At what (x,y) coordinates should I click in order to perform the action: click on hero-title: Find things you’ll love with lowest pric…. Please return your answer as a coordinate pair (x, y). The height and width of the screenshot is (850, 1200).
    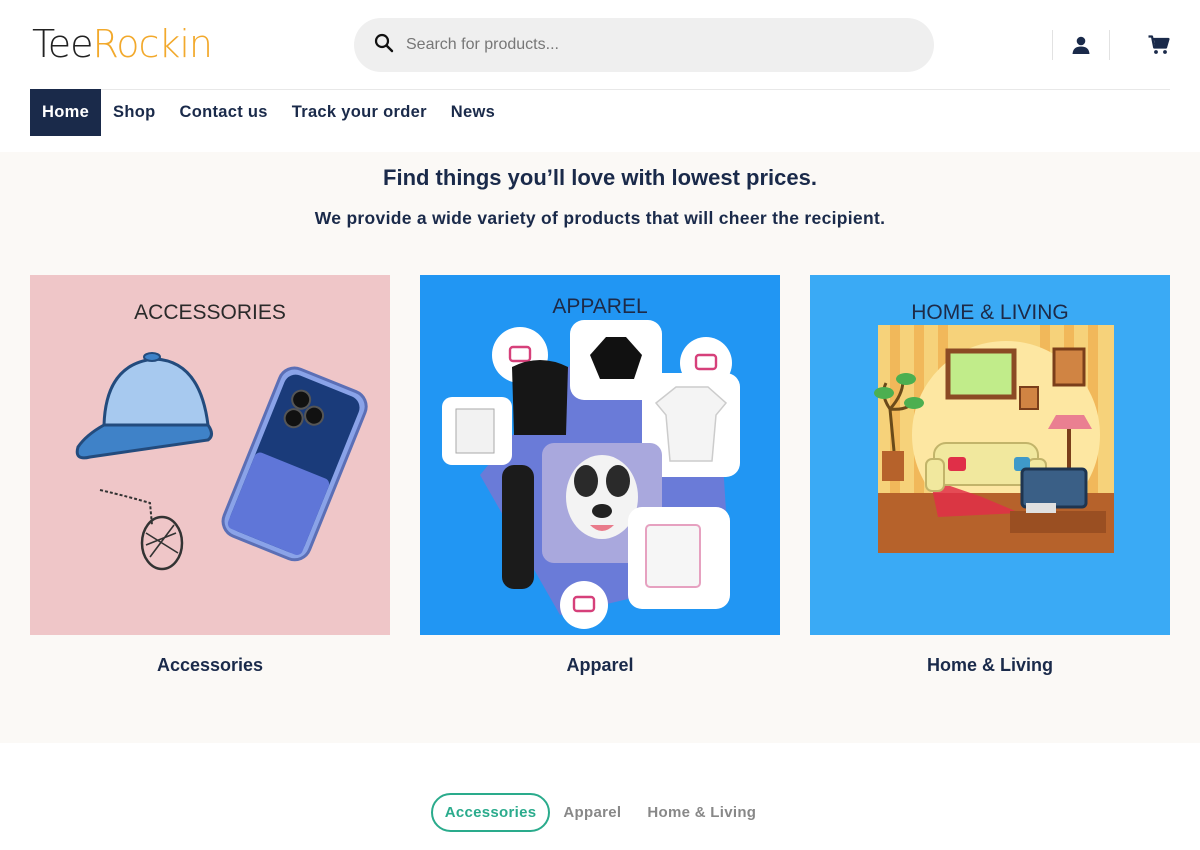
    Looking at the image, I should click on (600, 177).